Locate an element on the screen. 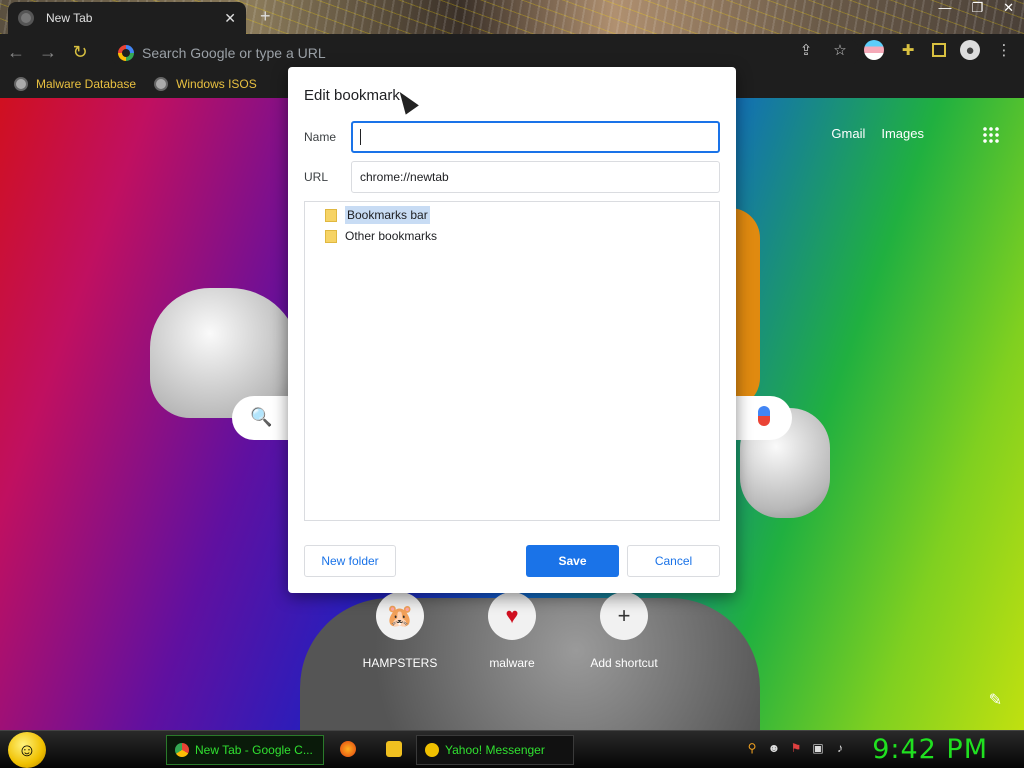 The image size is (1024, 768). save-button: Save is located at coordinates (572, 561).